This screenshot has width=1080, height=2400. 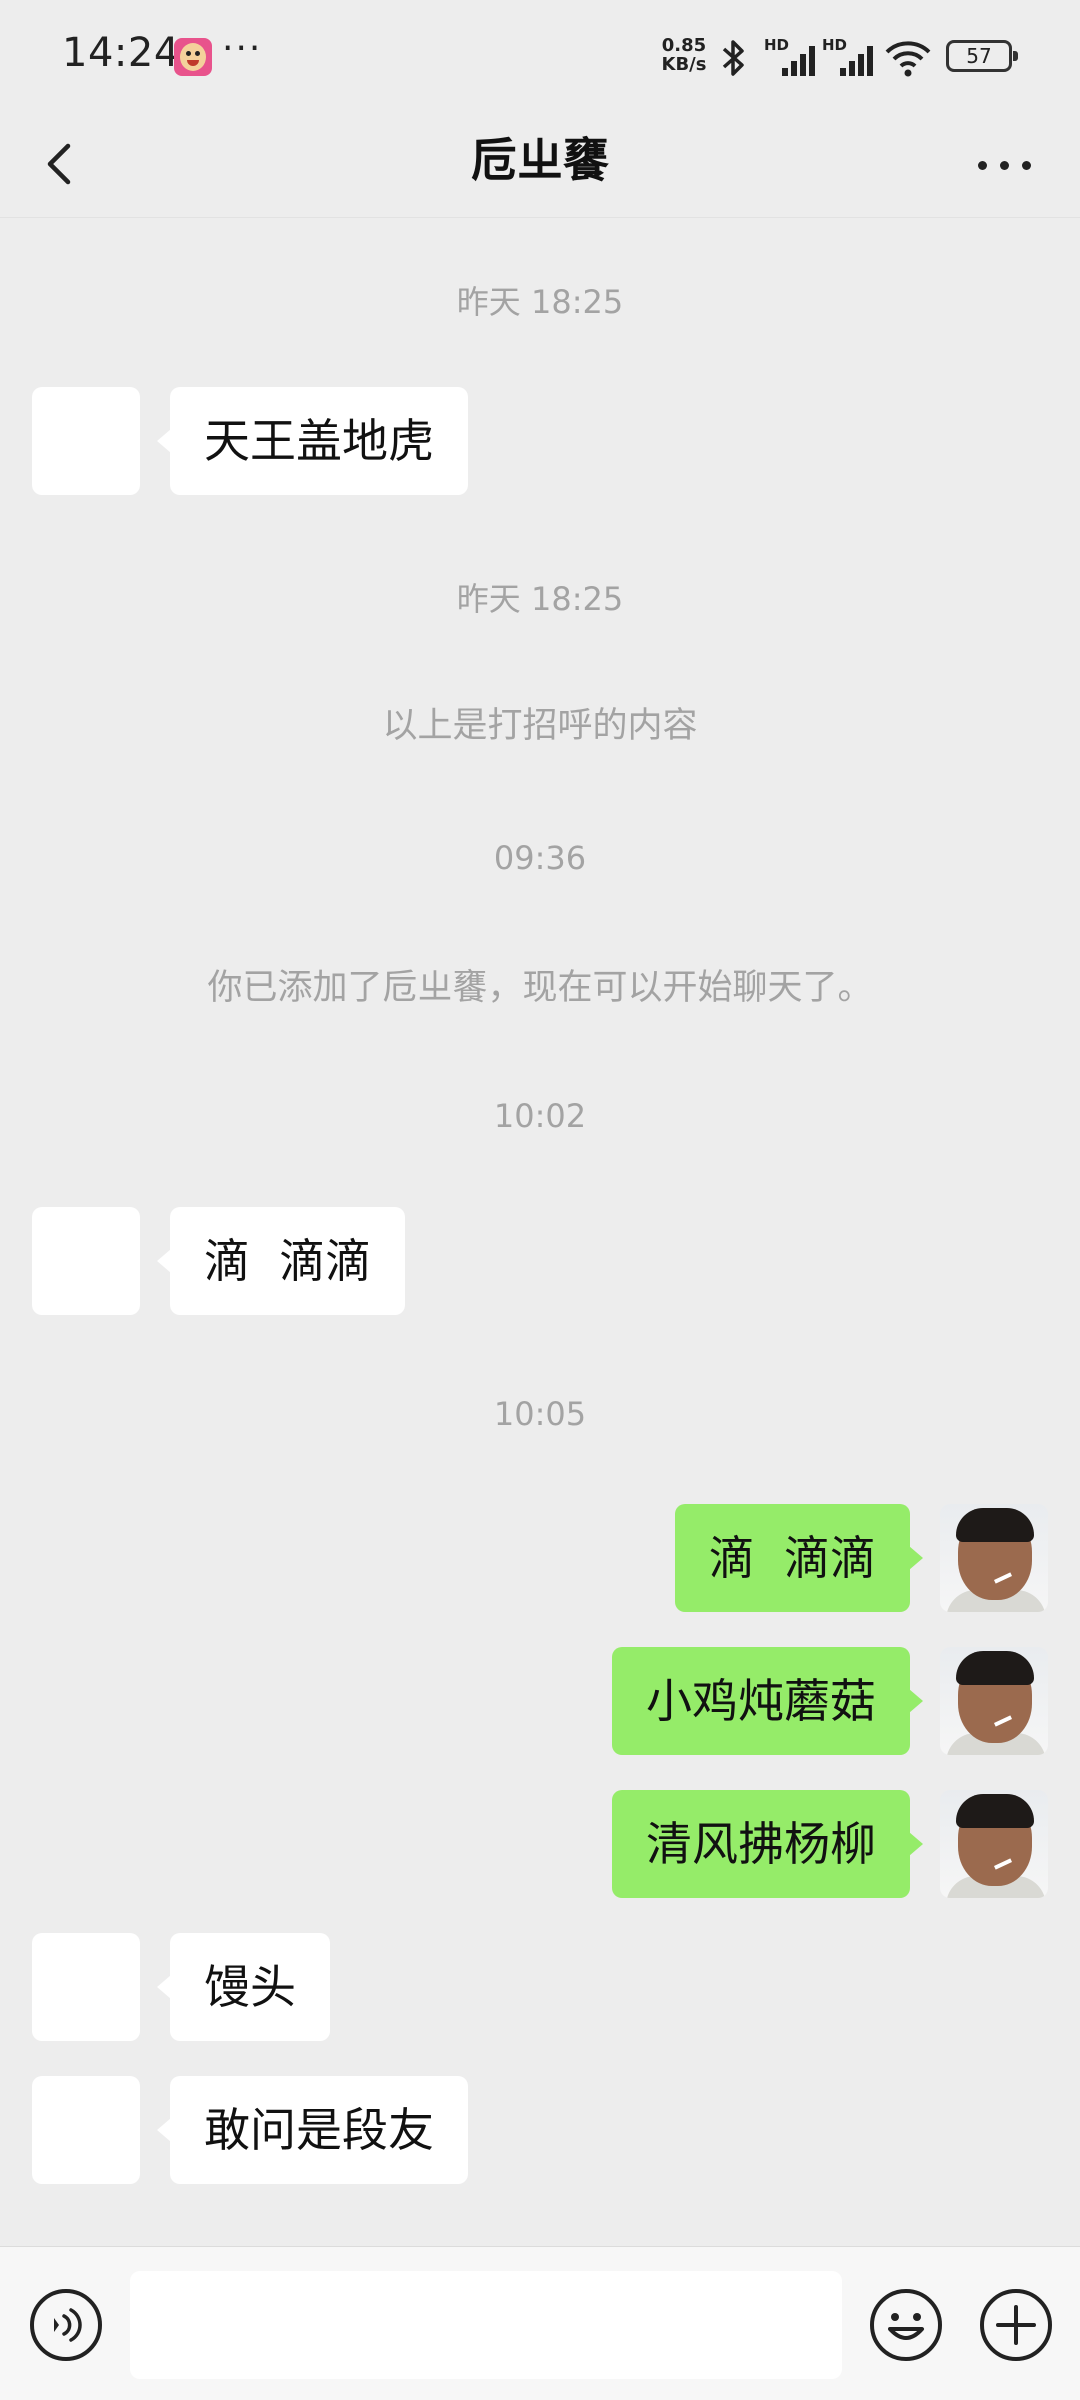 I want to click on battery-level: 57, so click(x=979, y=56).